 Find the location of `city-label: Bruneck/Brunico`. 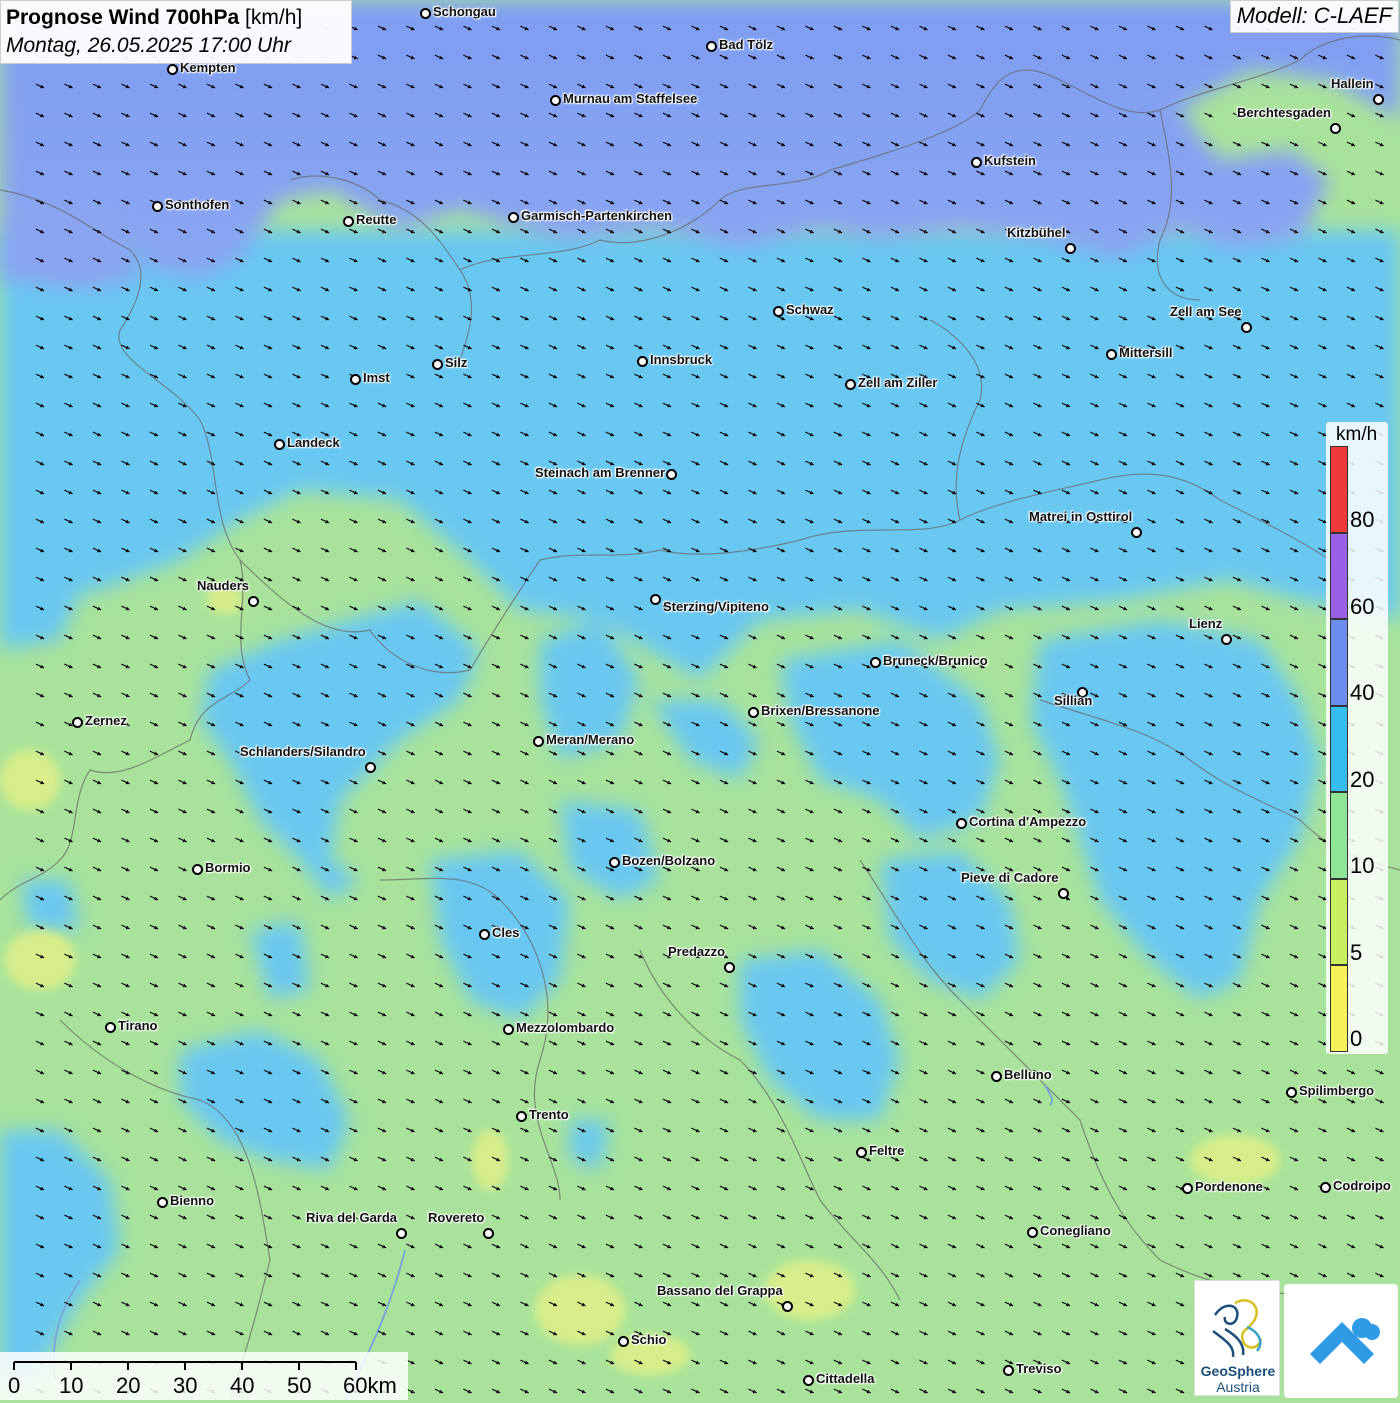

city-label: Bruneck/Brunico is located at coordinates (935, 660).